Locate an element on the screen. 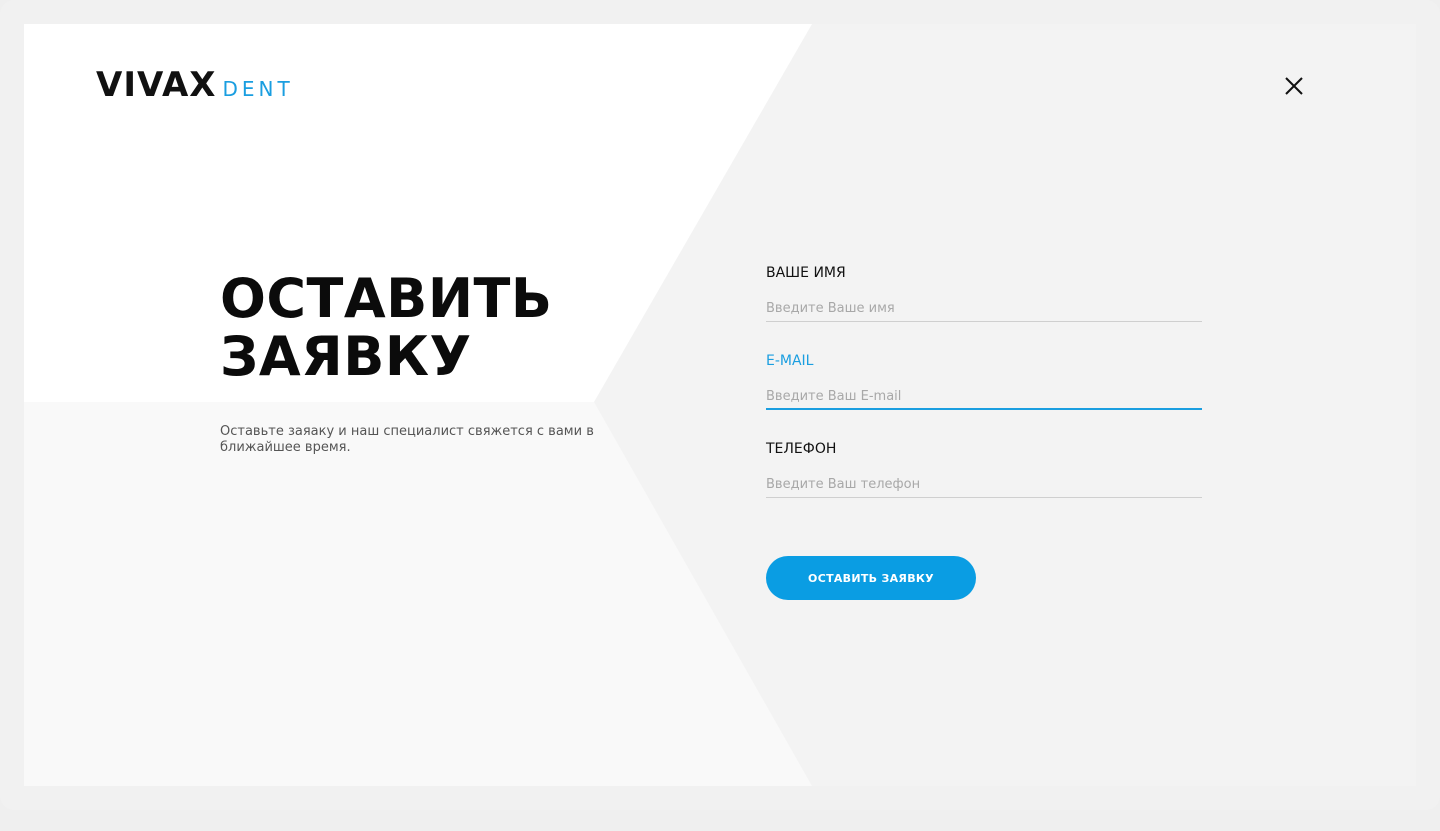  name-field-group: ВАШЕ ИМЯ is located at coordinates (984, 308).